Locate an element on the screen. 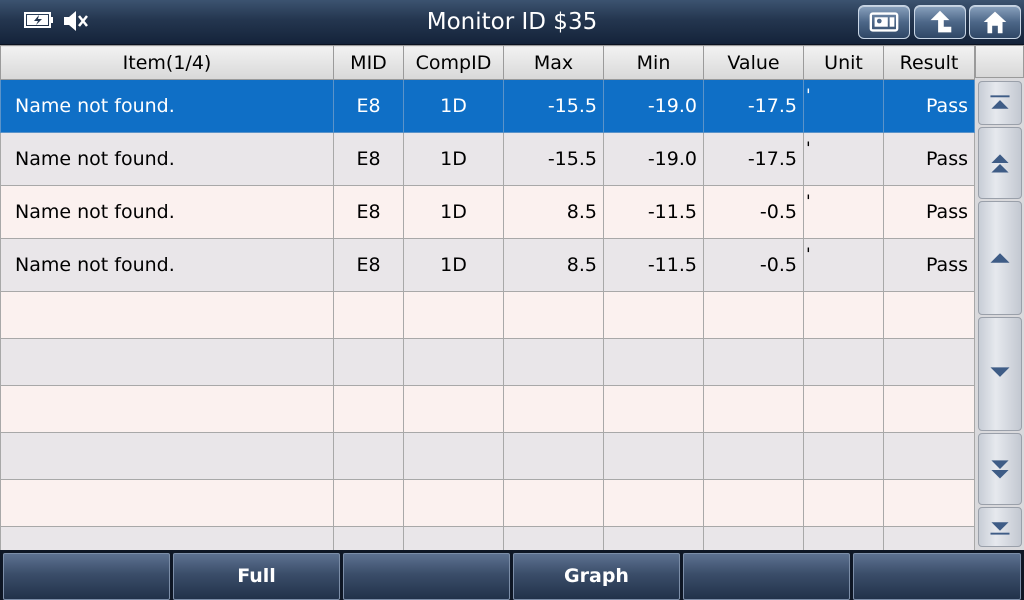  scroll-header is located at coordinates (999, 61).